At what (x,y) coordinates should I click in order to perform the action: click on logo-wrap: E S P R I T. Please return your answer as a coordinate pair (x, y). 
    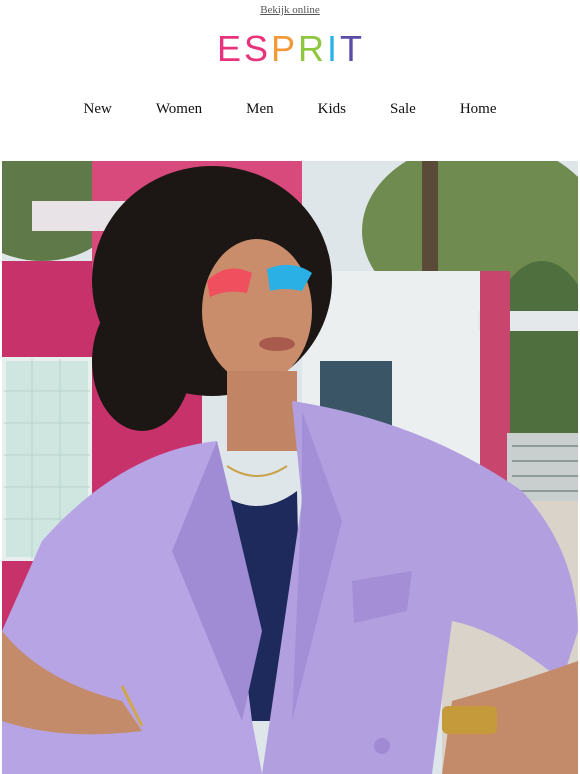
    Looking at the image, I should click on (290, 48).